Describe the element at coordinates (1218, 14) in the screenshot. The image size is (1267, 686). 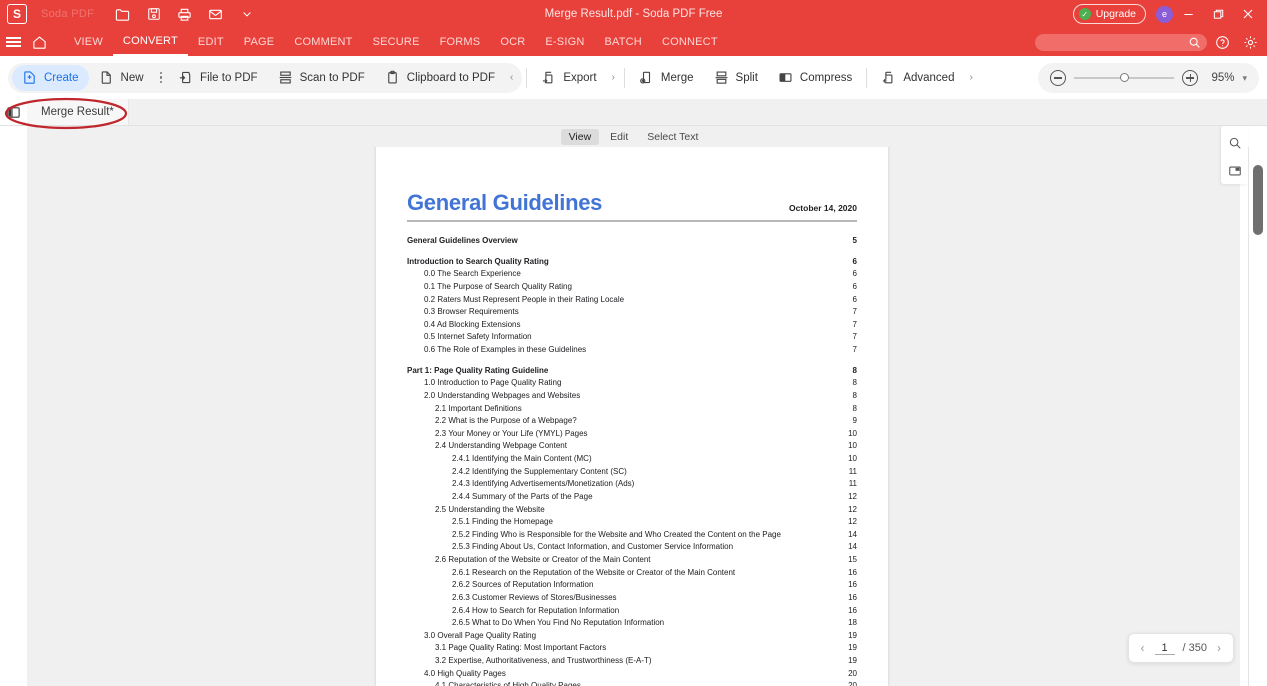
I see `maximize-button` at that location.